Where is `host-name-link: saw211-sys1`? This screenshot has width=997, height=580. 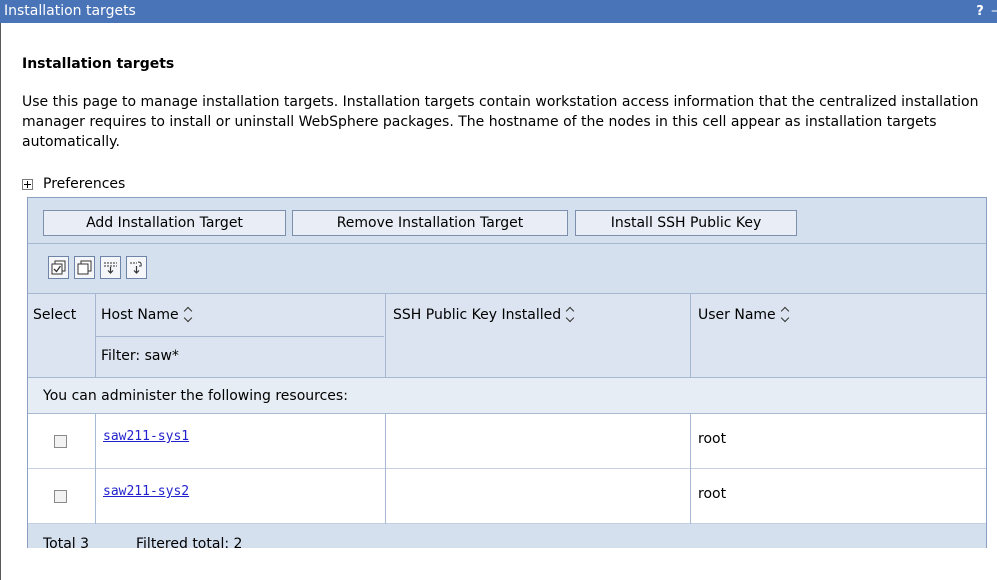
host-name-link: saw211-sys1 is located at coordinates (146, 436).